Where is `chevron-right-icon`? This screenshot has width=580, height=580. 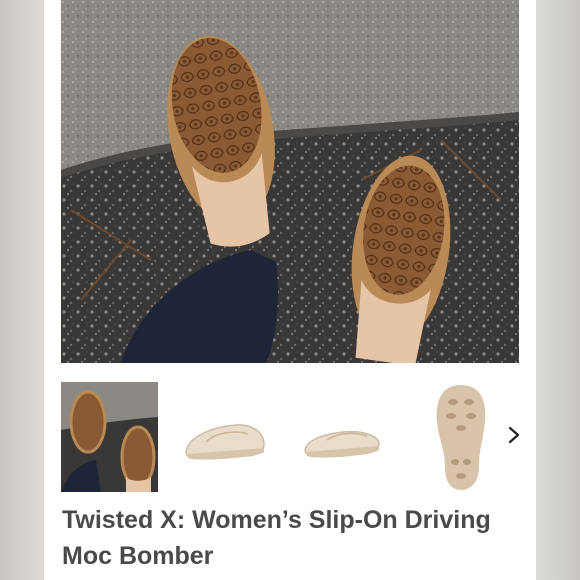 chevron-right-icon is located at coordinates (514, 435).